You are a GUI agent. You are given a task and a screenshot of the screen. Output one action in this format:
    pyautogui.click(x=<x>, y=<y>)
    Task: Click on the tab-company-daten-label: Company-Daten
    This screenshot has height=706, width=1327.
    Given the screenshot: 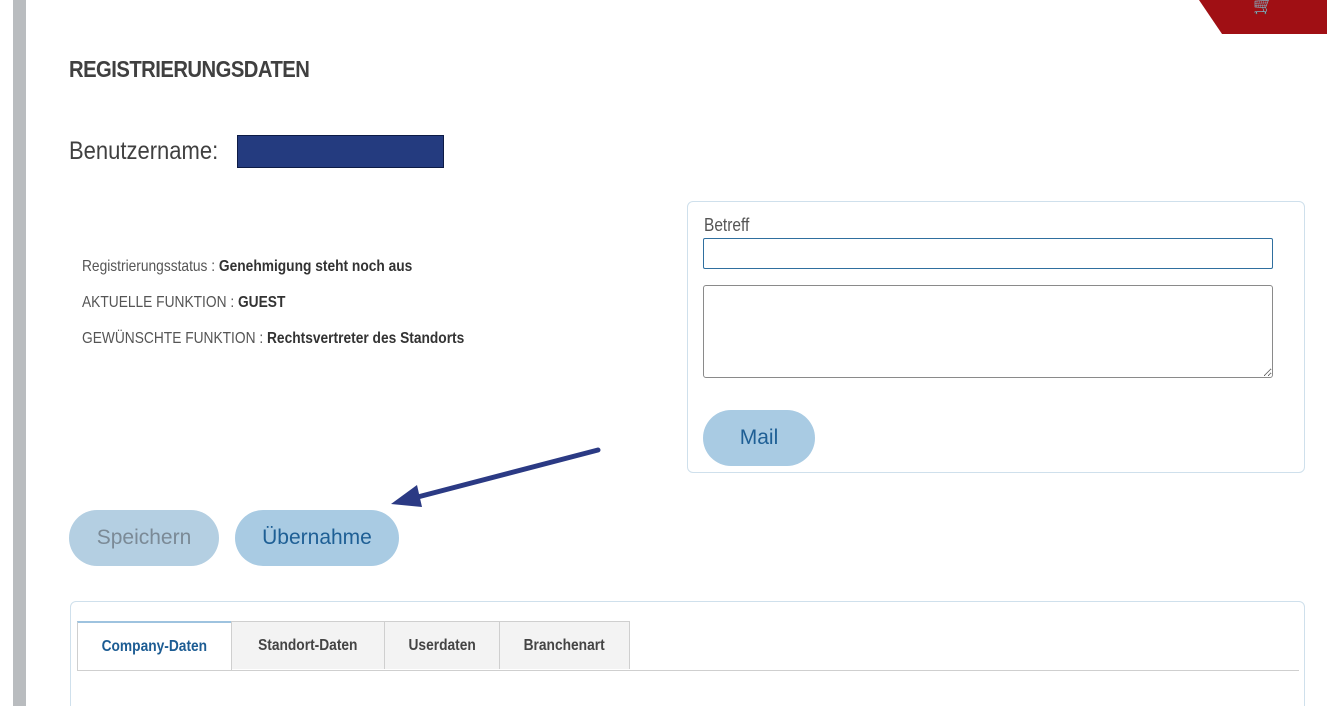 What is the action you would take?
    pyautogui.click(x=154, y=646)
    